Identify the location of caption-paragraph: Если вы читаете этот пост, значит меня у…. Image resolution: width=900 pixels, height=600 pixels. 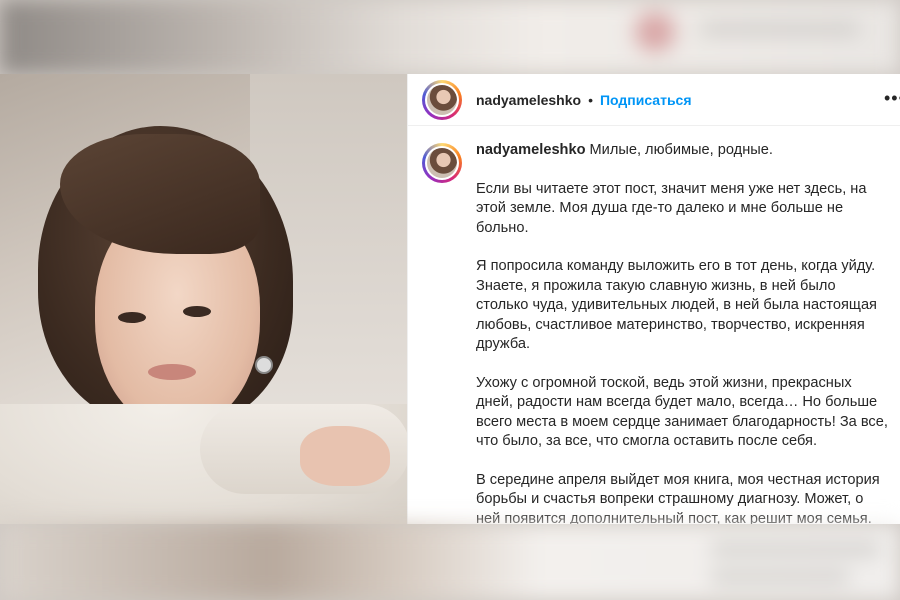
(671, 208).